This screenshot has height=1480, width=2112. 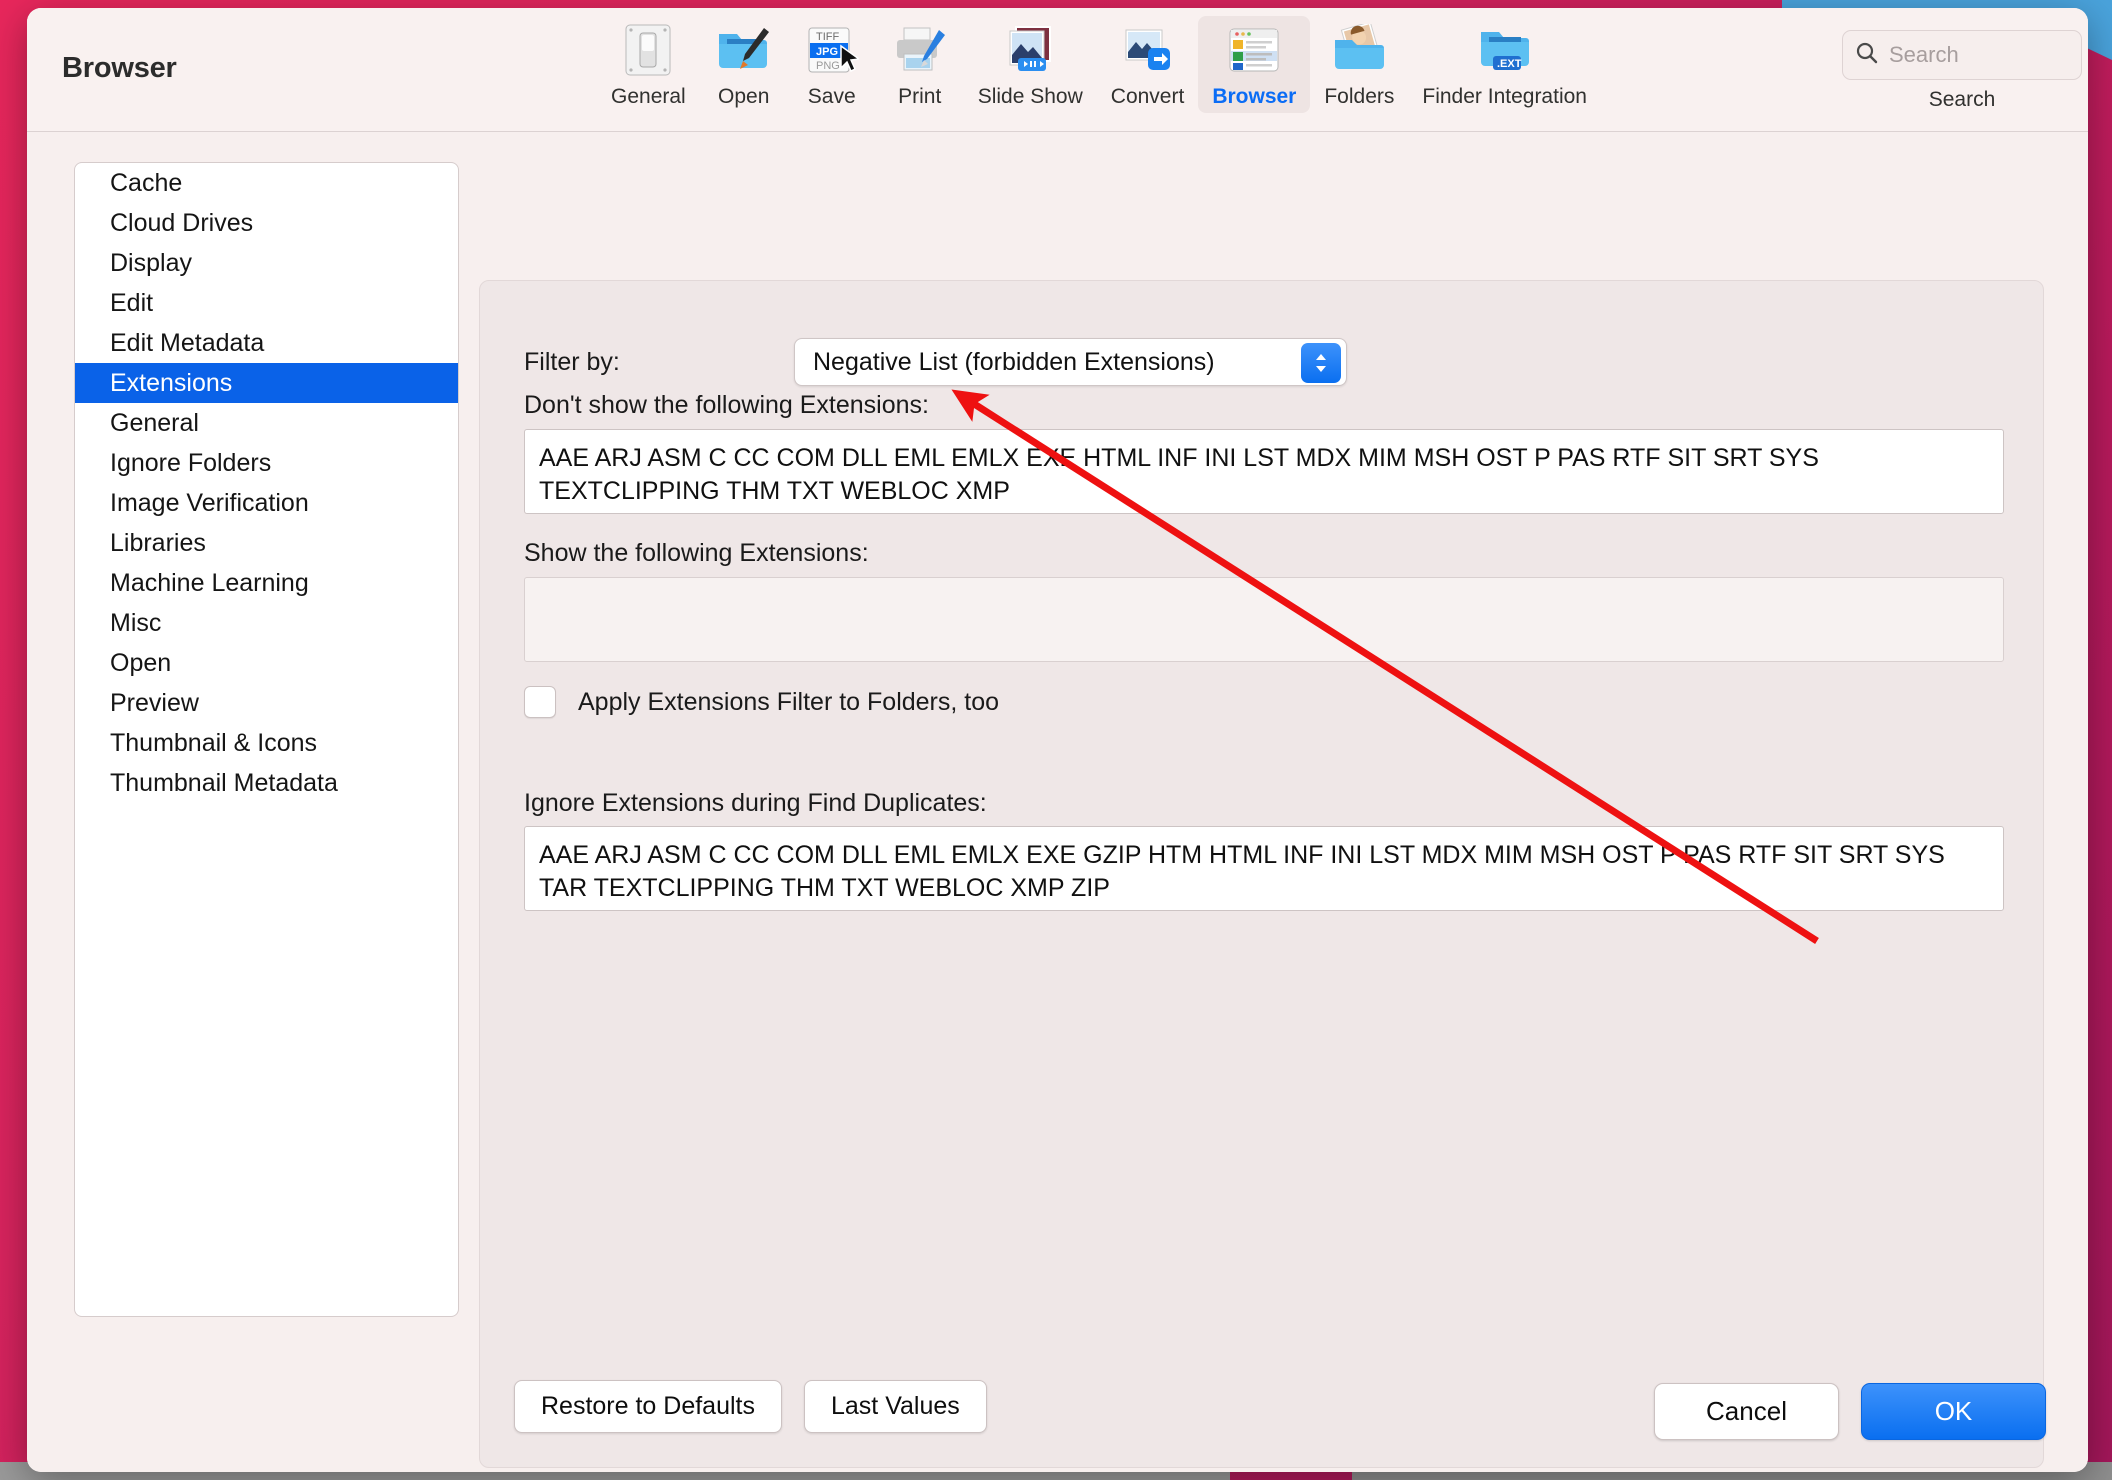 I want to click on filter-by-select: Negative List (forbidden Extensions), so click(x=1070, y=362).